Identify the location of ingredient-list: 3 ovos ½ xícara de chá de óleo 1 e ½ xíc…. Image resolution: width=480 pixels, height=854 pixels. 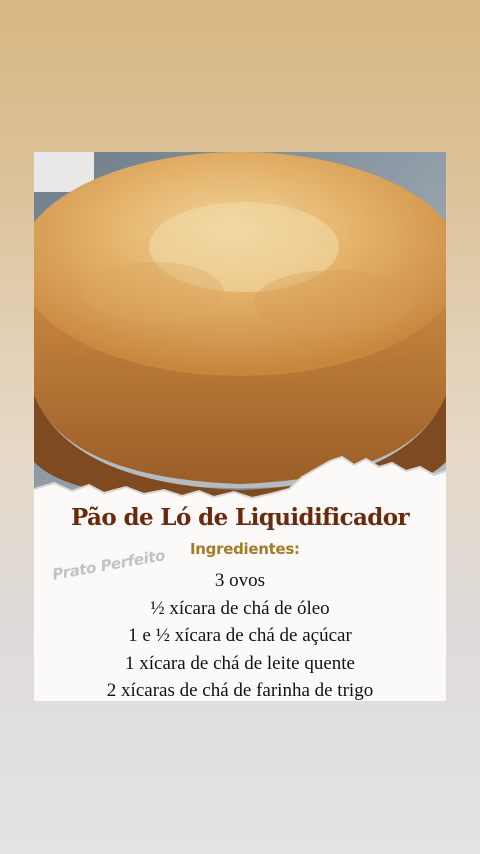
(240, 634).